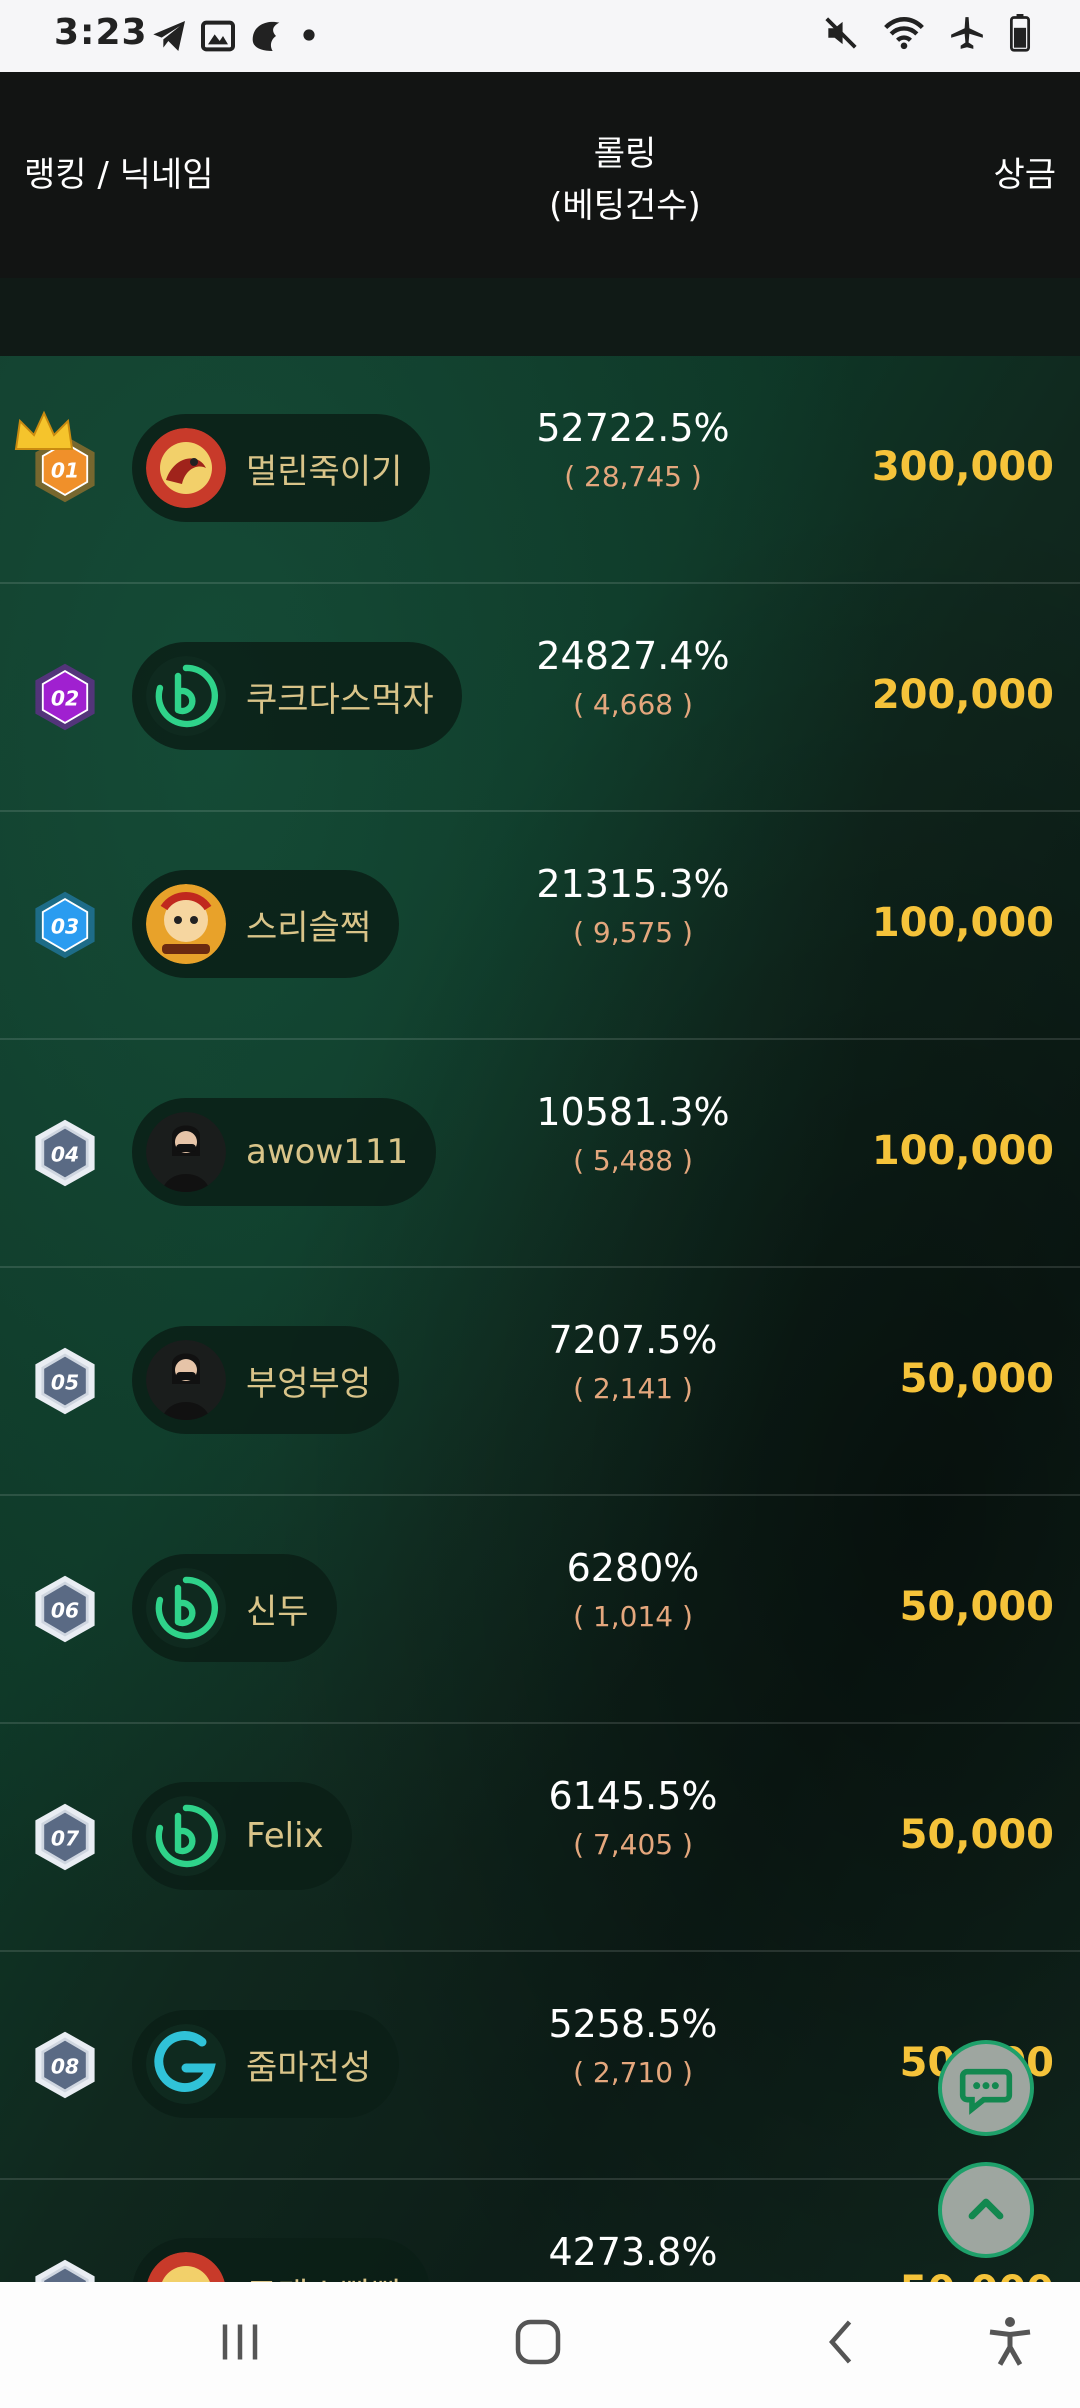 This screenshot has width=1080, height=2408. I want to click on prize-amount: 300,000, so click(962, 467).